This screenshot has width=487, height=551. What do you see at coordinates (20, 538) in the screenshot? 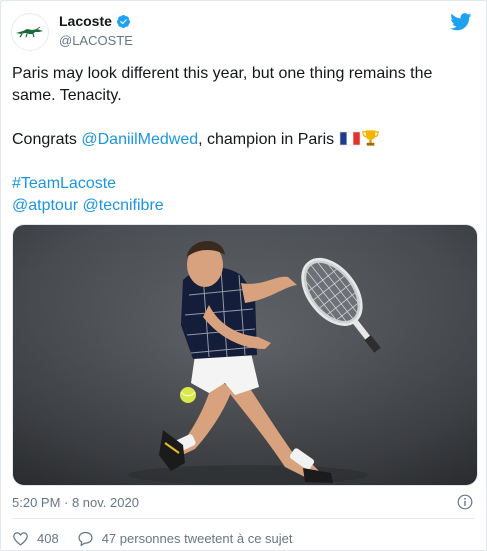
I see `heart-icon` at bounding box center [20, 538].